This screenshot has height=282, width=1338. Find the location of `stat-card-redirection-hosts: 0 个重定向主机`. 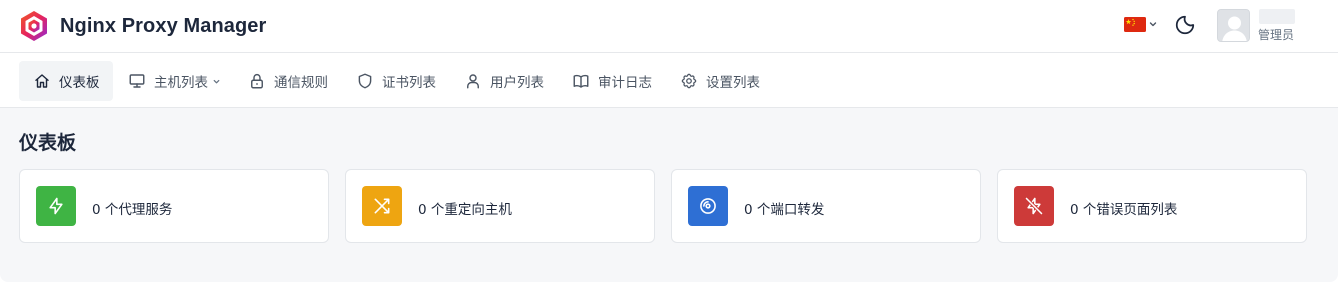

stat-card-redirection-hosts: 0 个重定向主机 is located at coordinates (500, 206).